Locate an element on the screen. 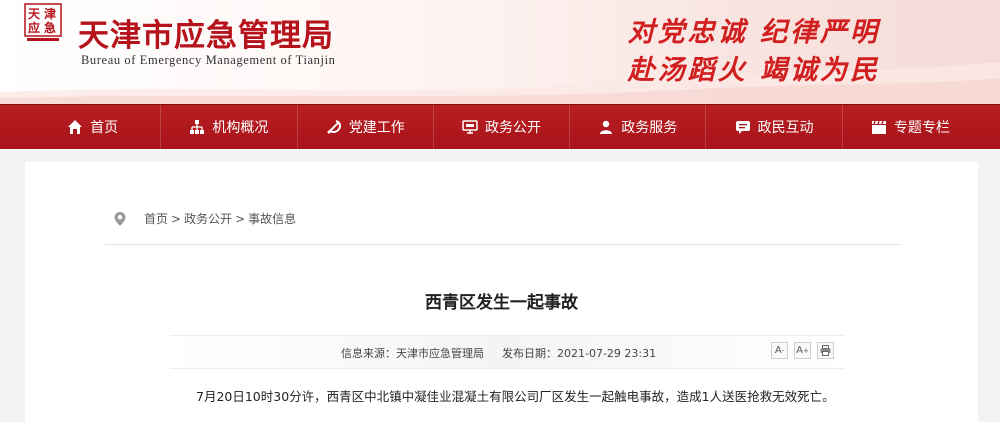 The height and width of the screenshot is (422, 1000). font-increase-label: A is located at coordinates (799, 350).